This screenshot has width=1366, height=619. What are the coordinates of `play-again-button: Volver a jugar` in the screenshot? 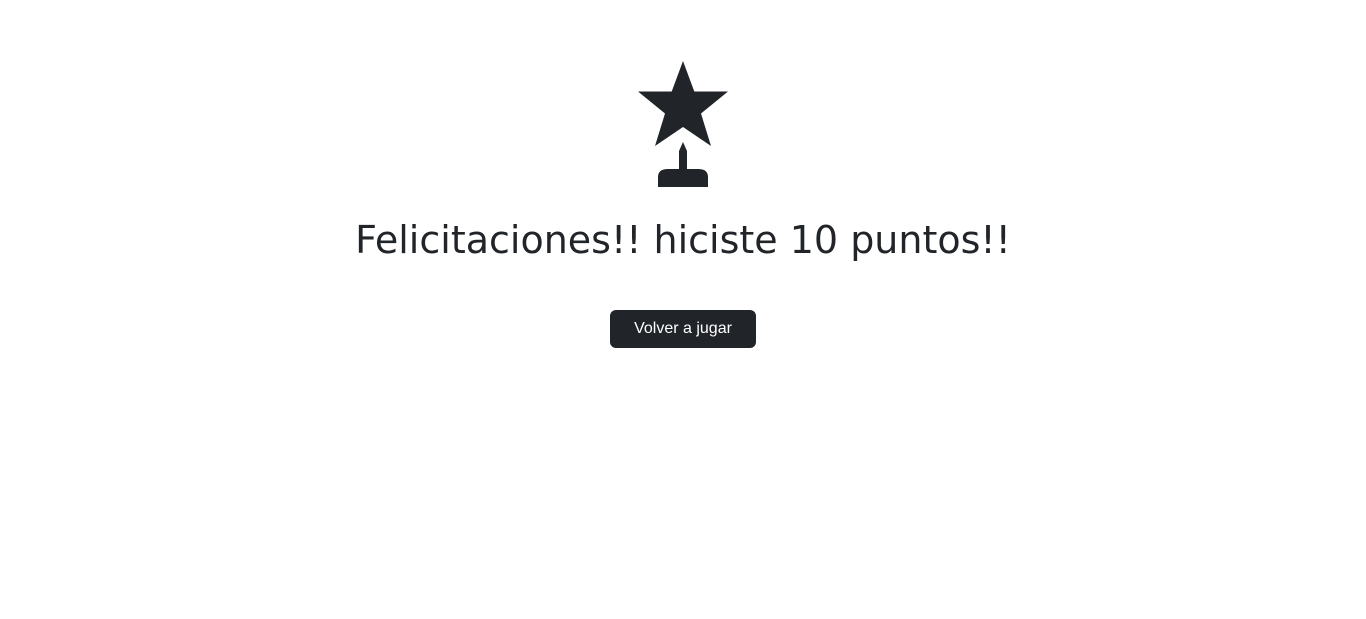 It's located at (683, 329).